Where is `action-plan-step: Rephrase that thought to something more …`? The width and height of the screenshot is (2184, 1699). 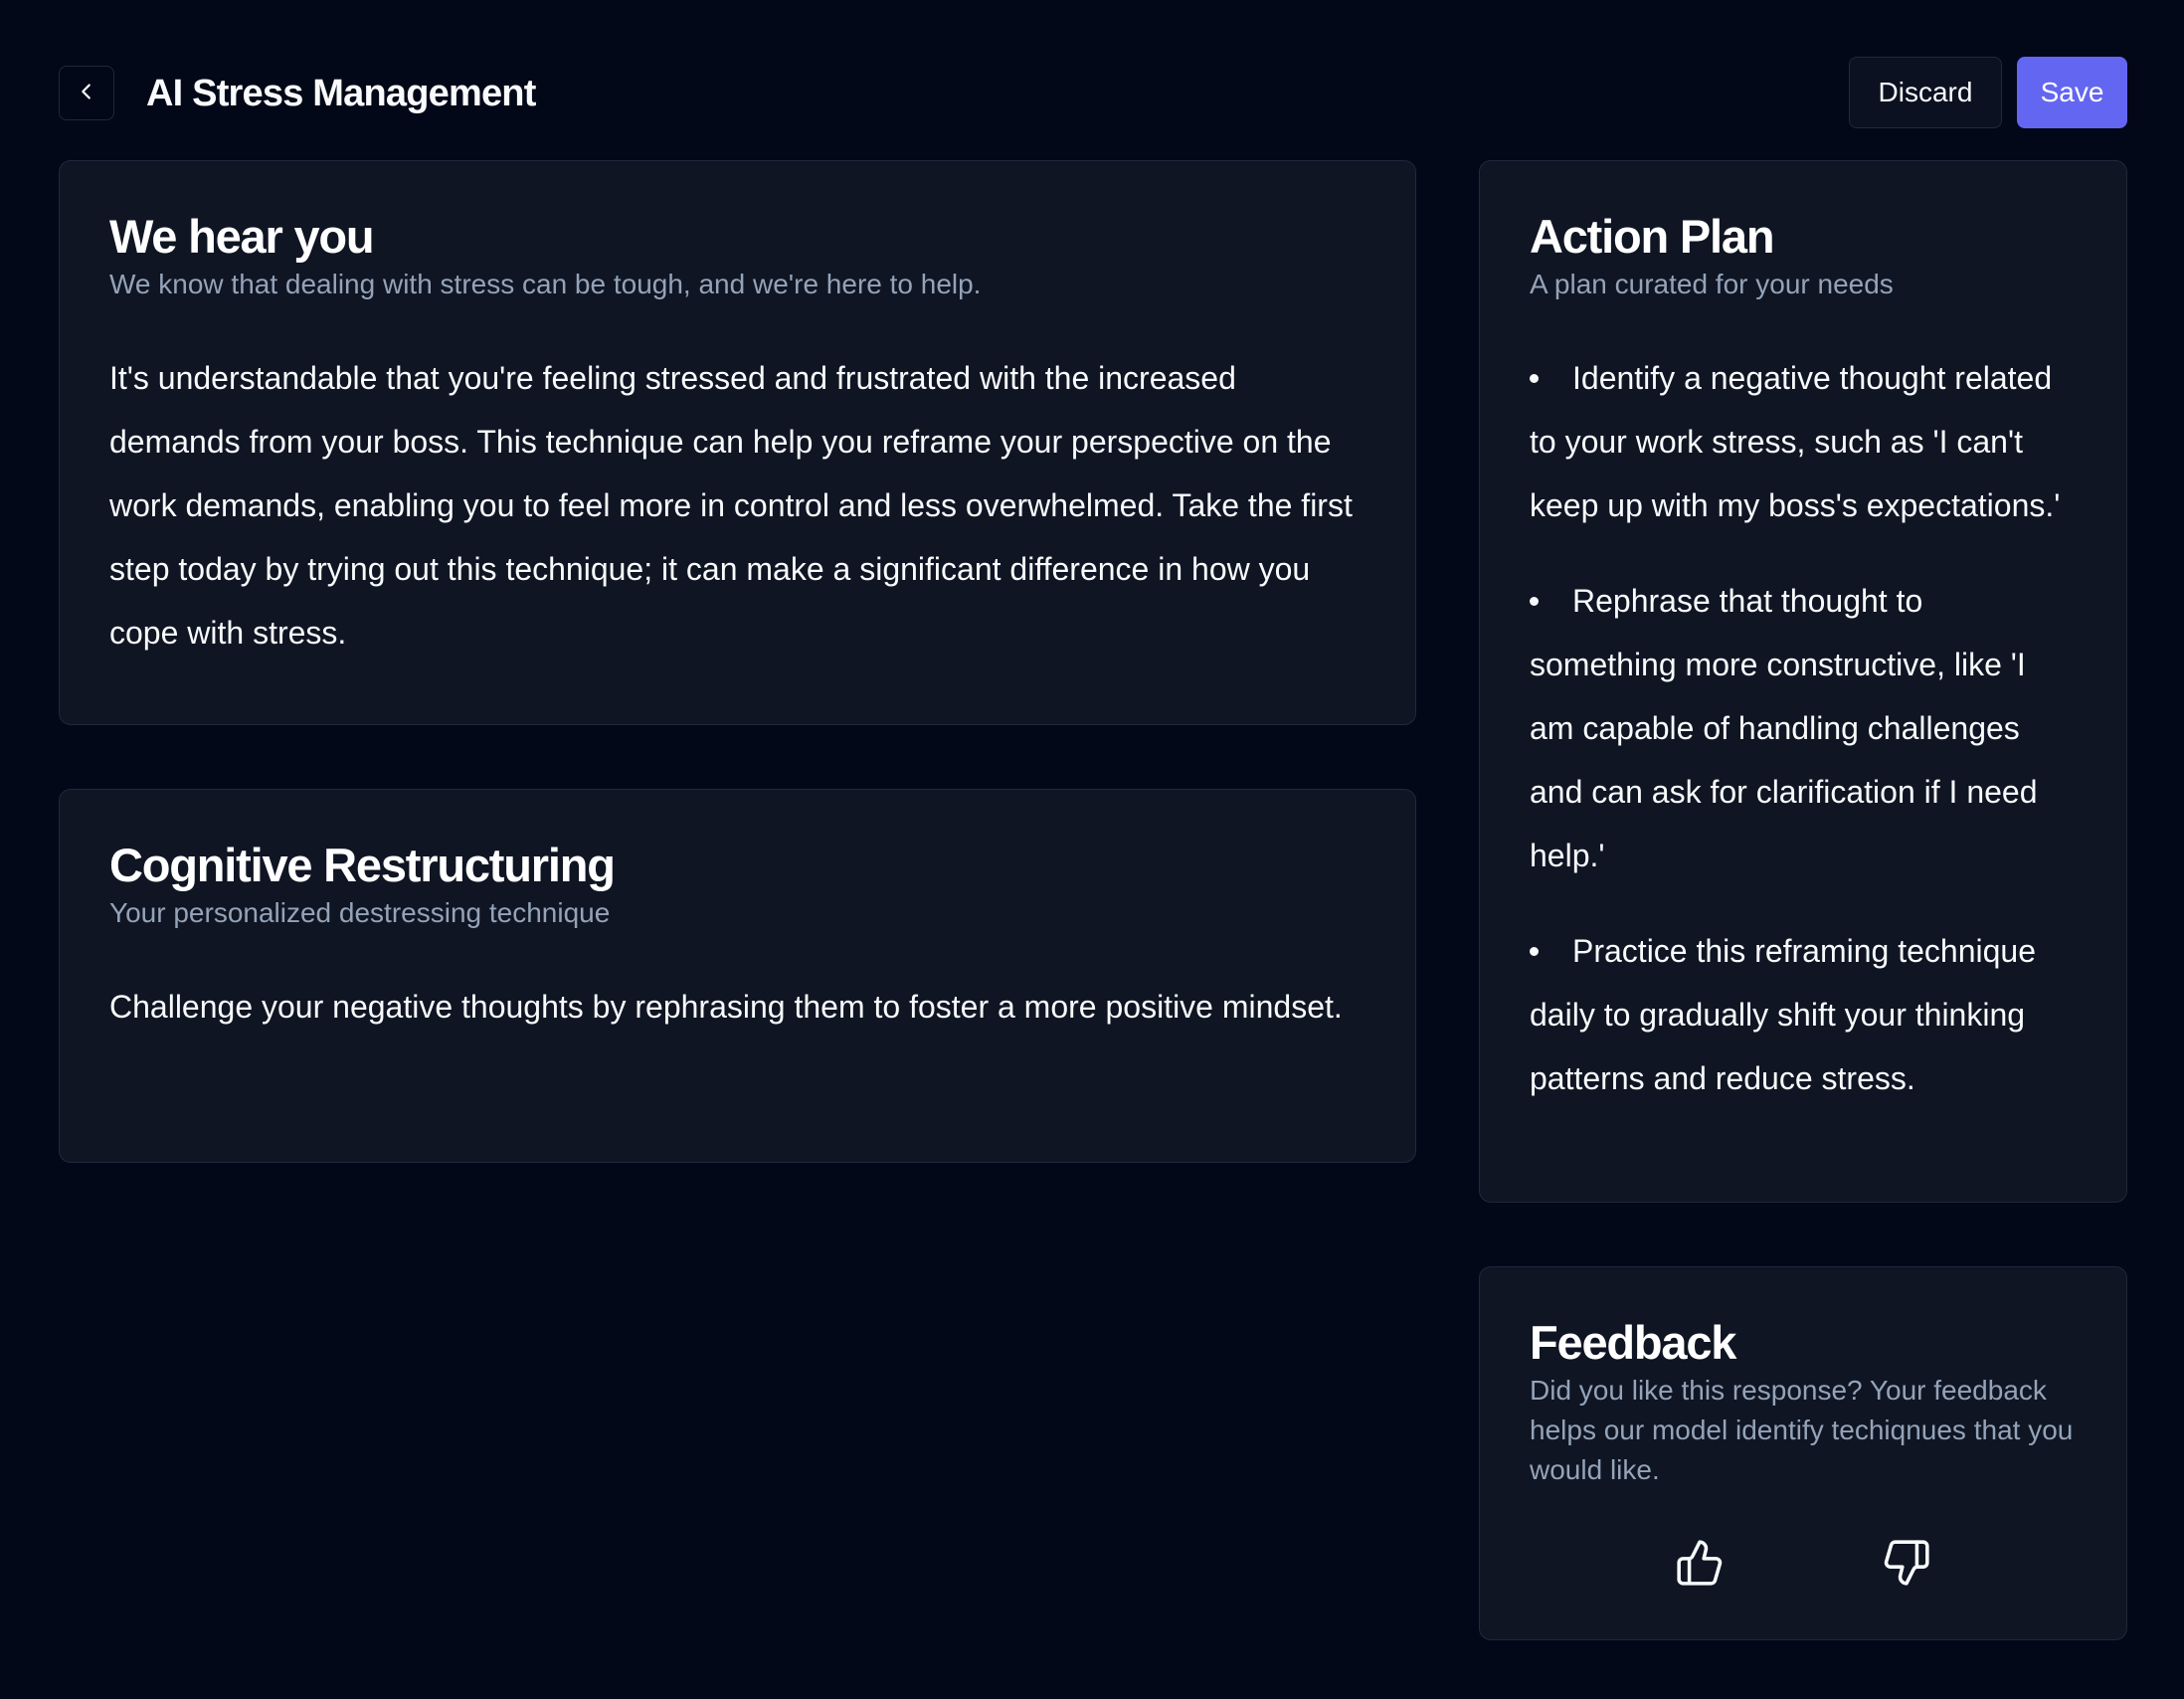
action-plan-step: Rephrase that thought to something more … is located at coordinates (1803, 728).